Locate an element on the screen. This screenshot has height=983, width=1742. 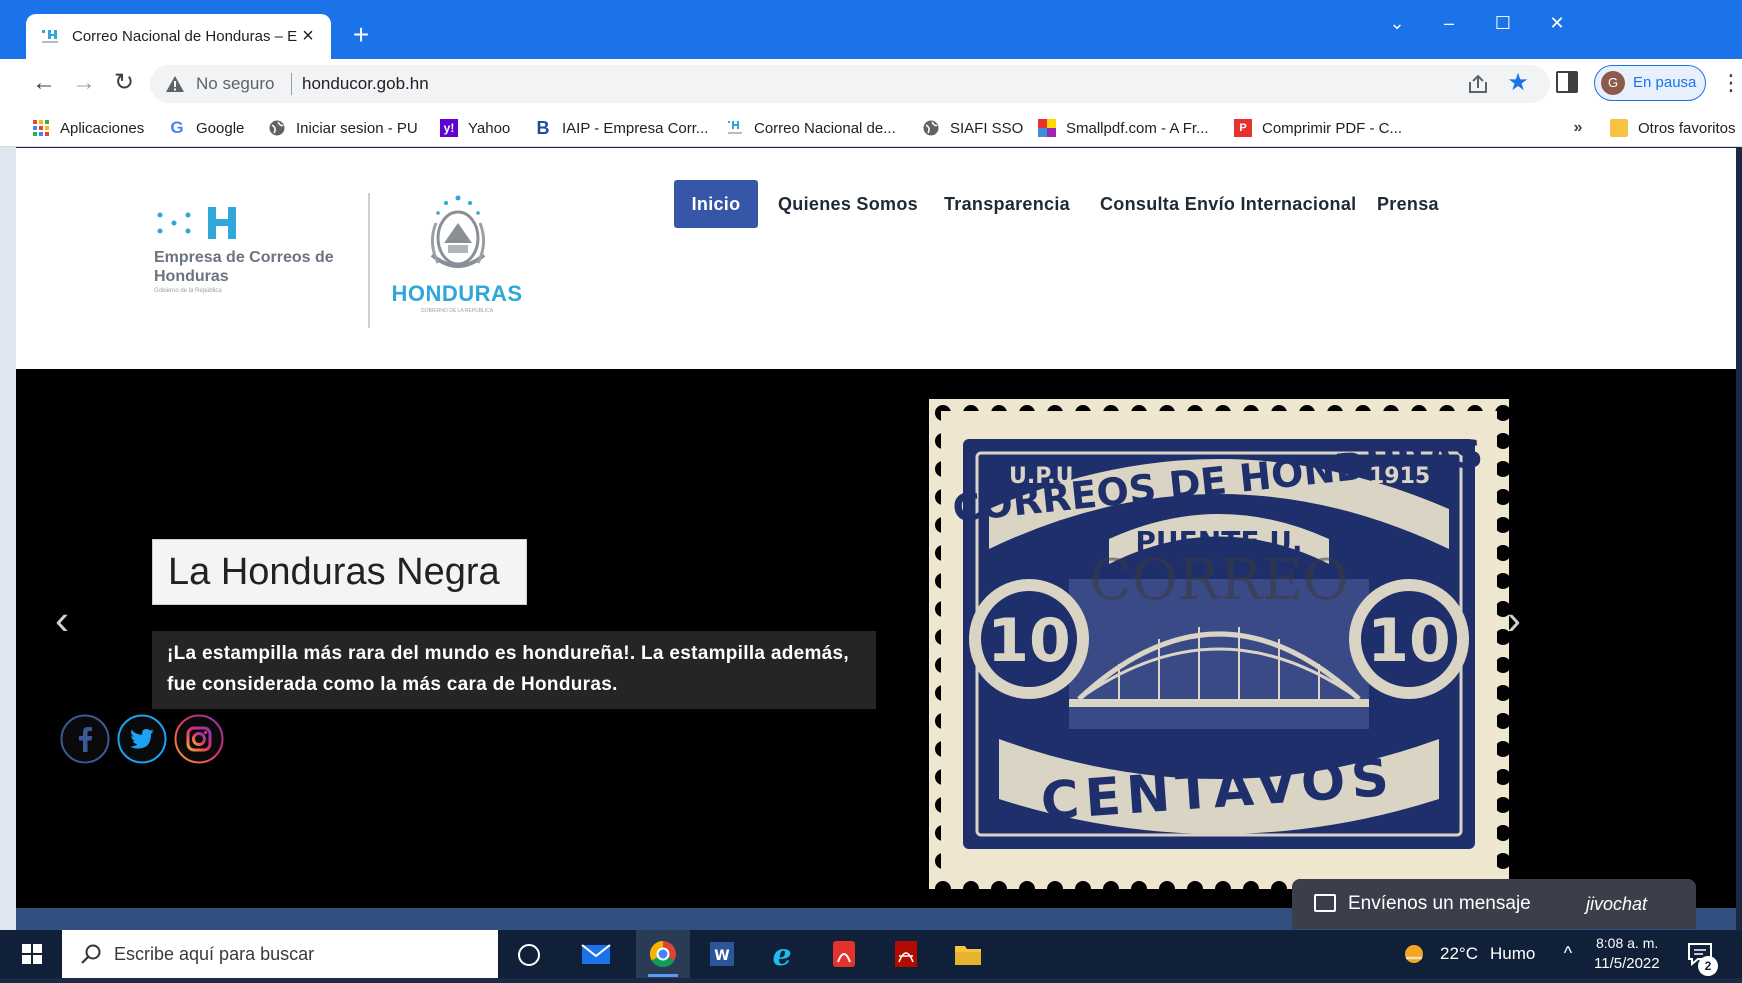
bookmark-yahoo: y! Yahoo is located at coordinates (475, 128).